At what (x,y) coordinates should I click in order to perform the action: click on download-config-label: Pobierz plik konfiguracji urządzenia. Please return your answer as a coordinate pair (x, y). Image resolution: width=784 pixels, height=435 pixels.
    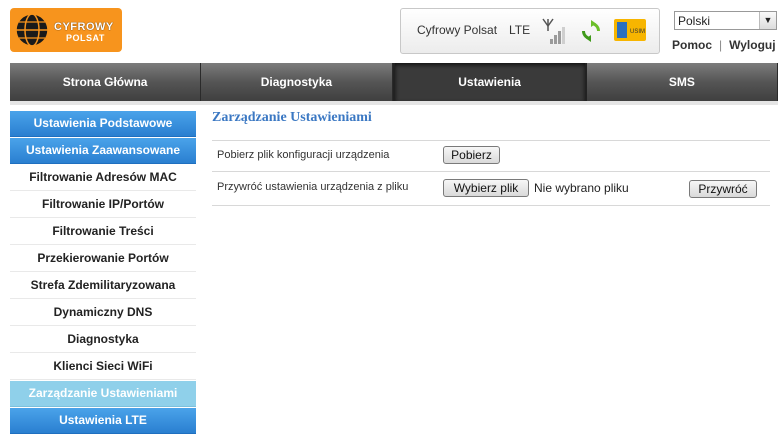
    Looking at the image, I should click on (303, 155).